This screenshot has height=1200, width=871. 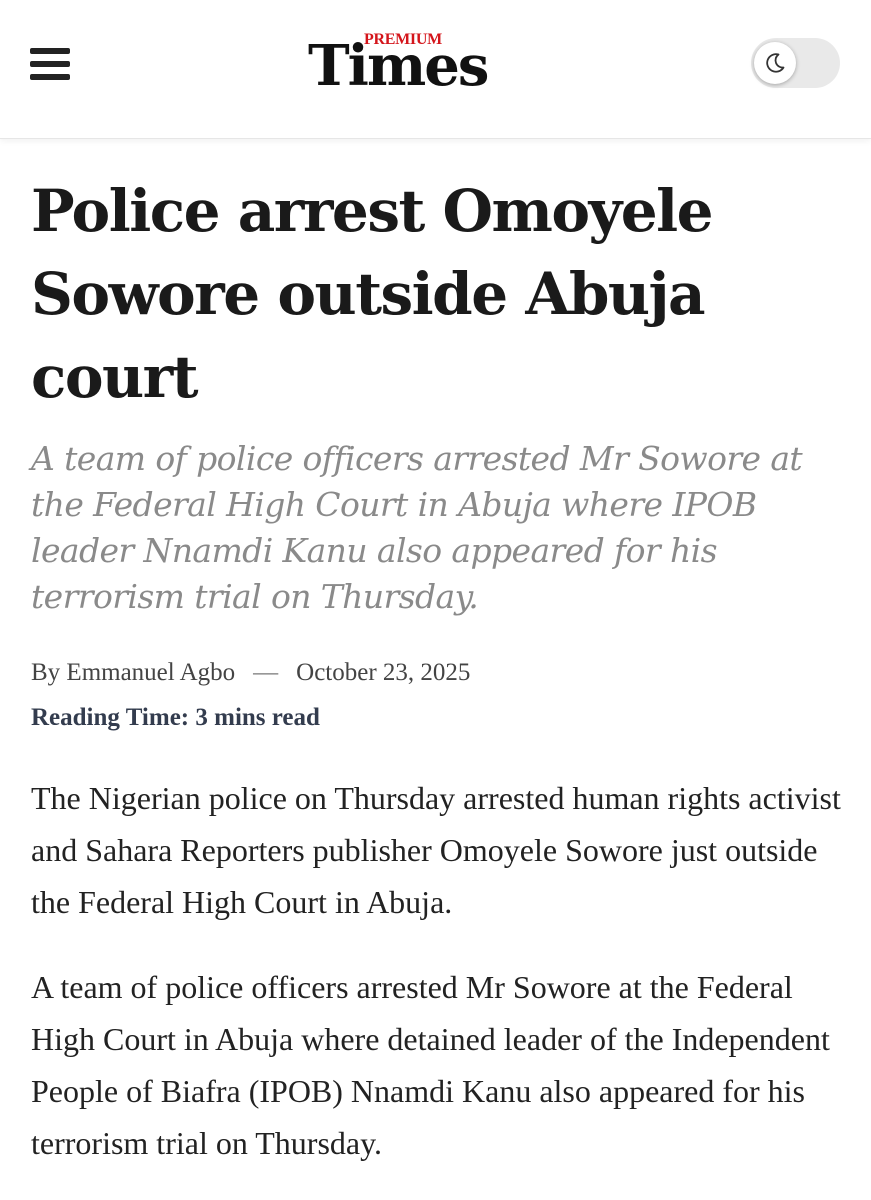 What do you see at coordinates (383, 672) in the screenshot?
I see `publish-date: October 23, 2025` at bounding box center [383, 672].